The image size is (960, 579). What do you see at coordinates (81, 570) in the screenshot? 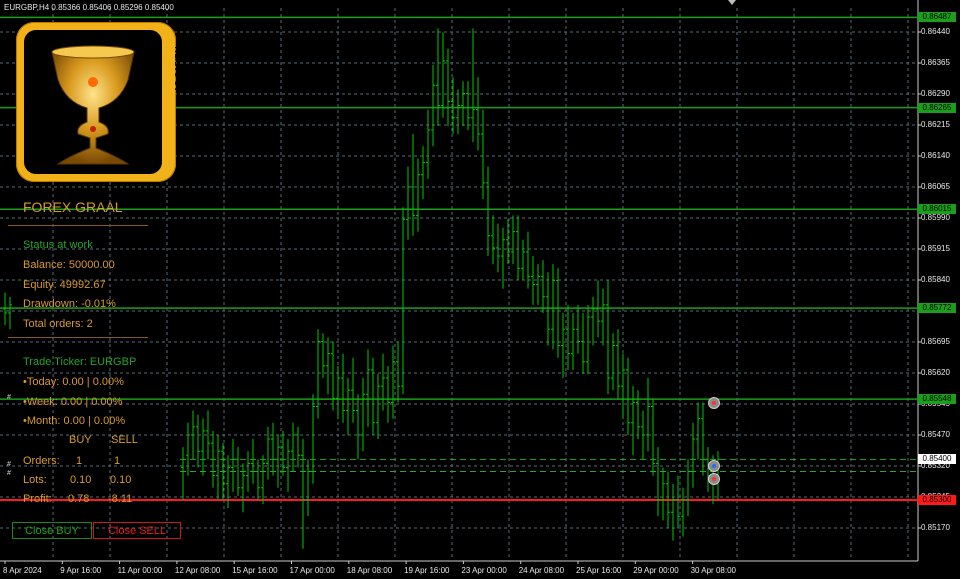
I see `time-axis-label: 9 Apr 16:00` at bounding box center [81, 570].